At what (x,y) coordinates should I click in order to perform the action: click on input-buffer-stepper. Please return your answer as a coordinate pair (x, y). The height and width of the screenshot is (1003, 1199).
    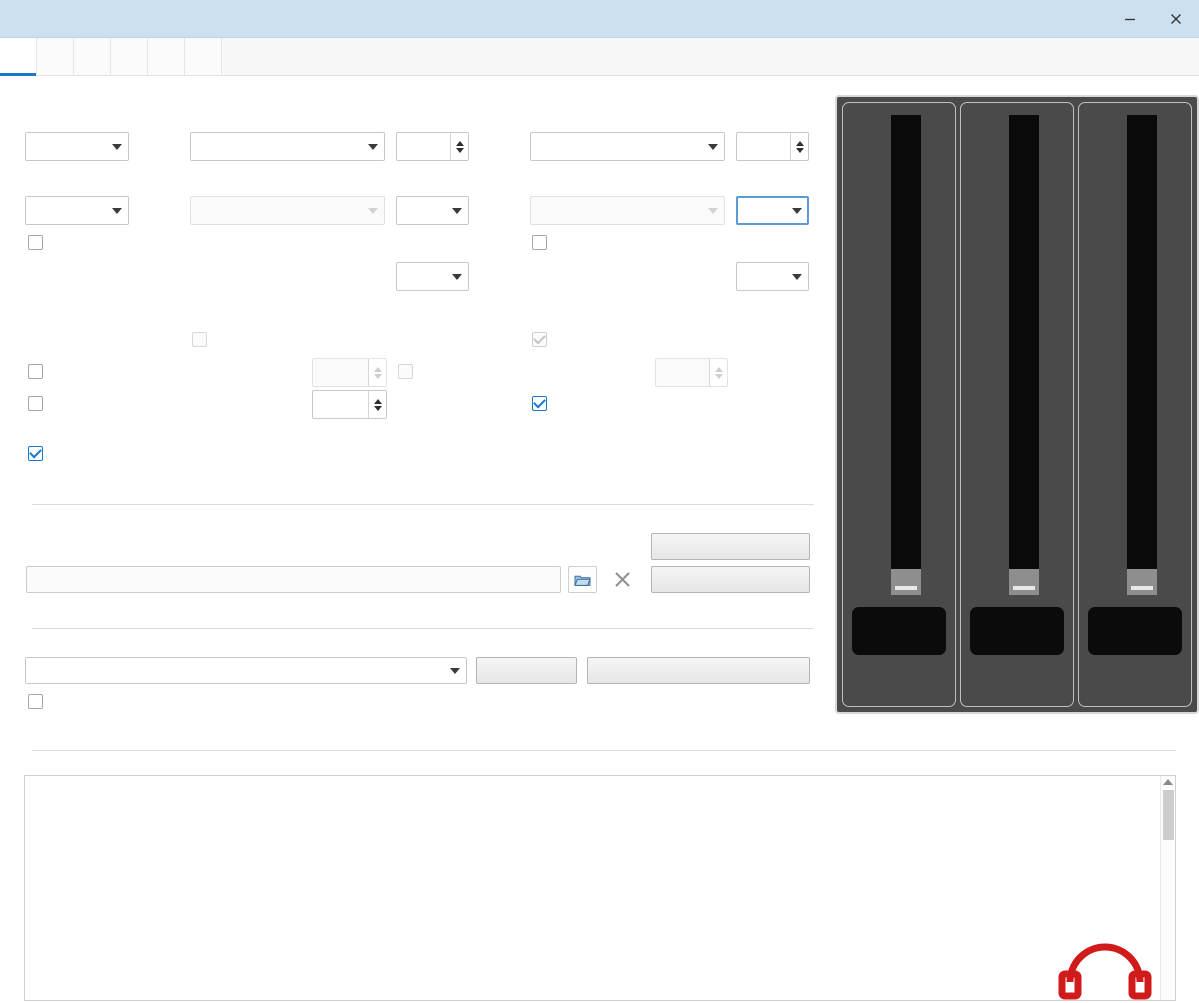
    Looking at the image, I should click on (772, 146).